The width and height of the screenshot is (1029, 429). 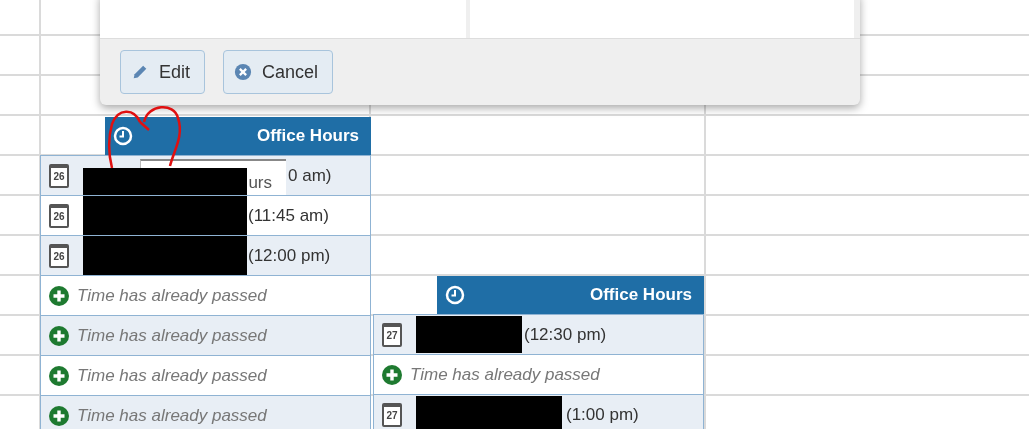 What do you see at coordinates (288, 215) in the screenshot?
I see `slot-time: (11:45 am)` at bounding box center [288, 215].